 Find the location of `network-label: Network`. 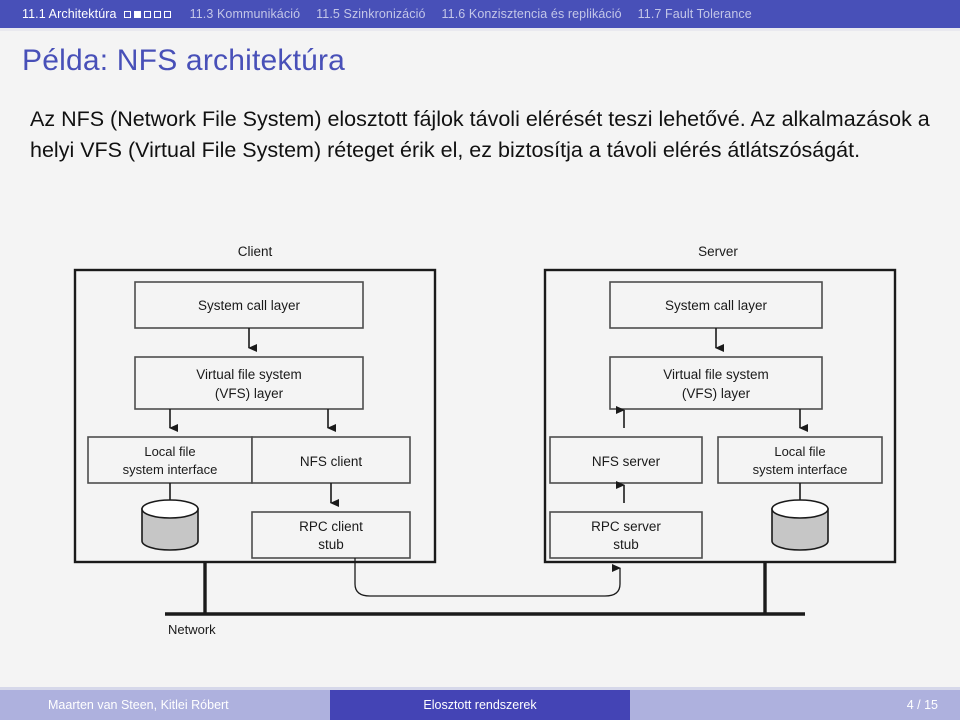

network-label: Network is located at coordinates (192, 629).